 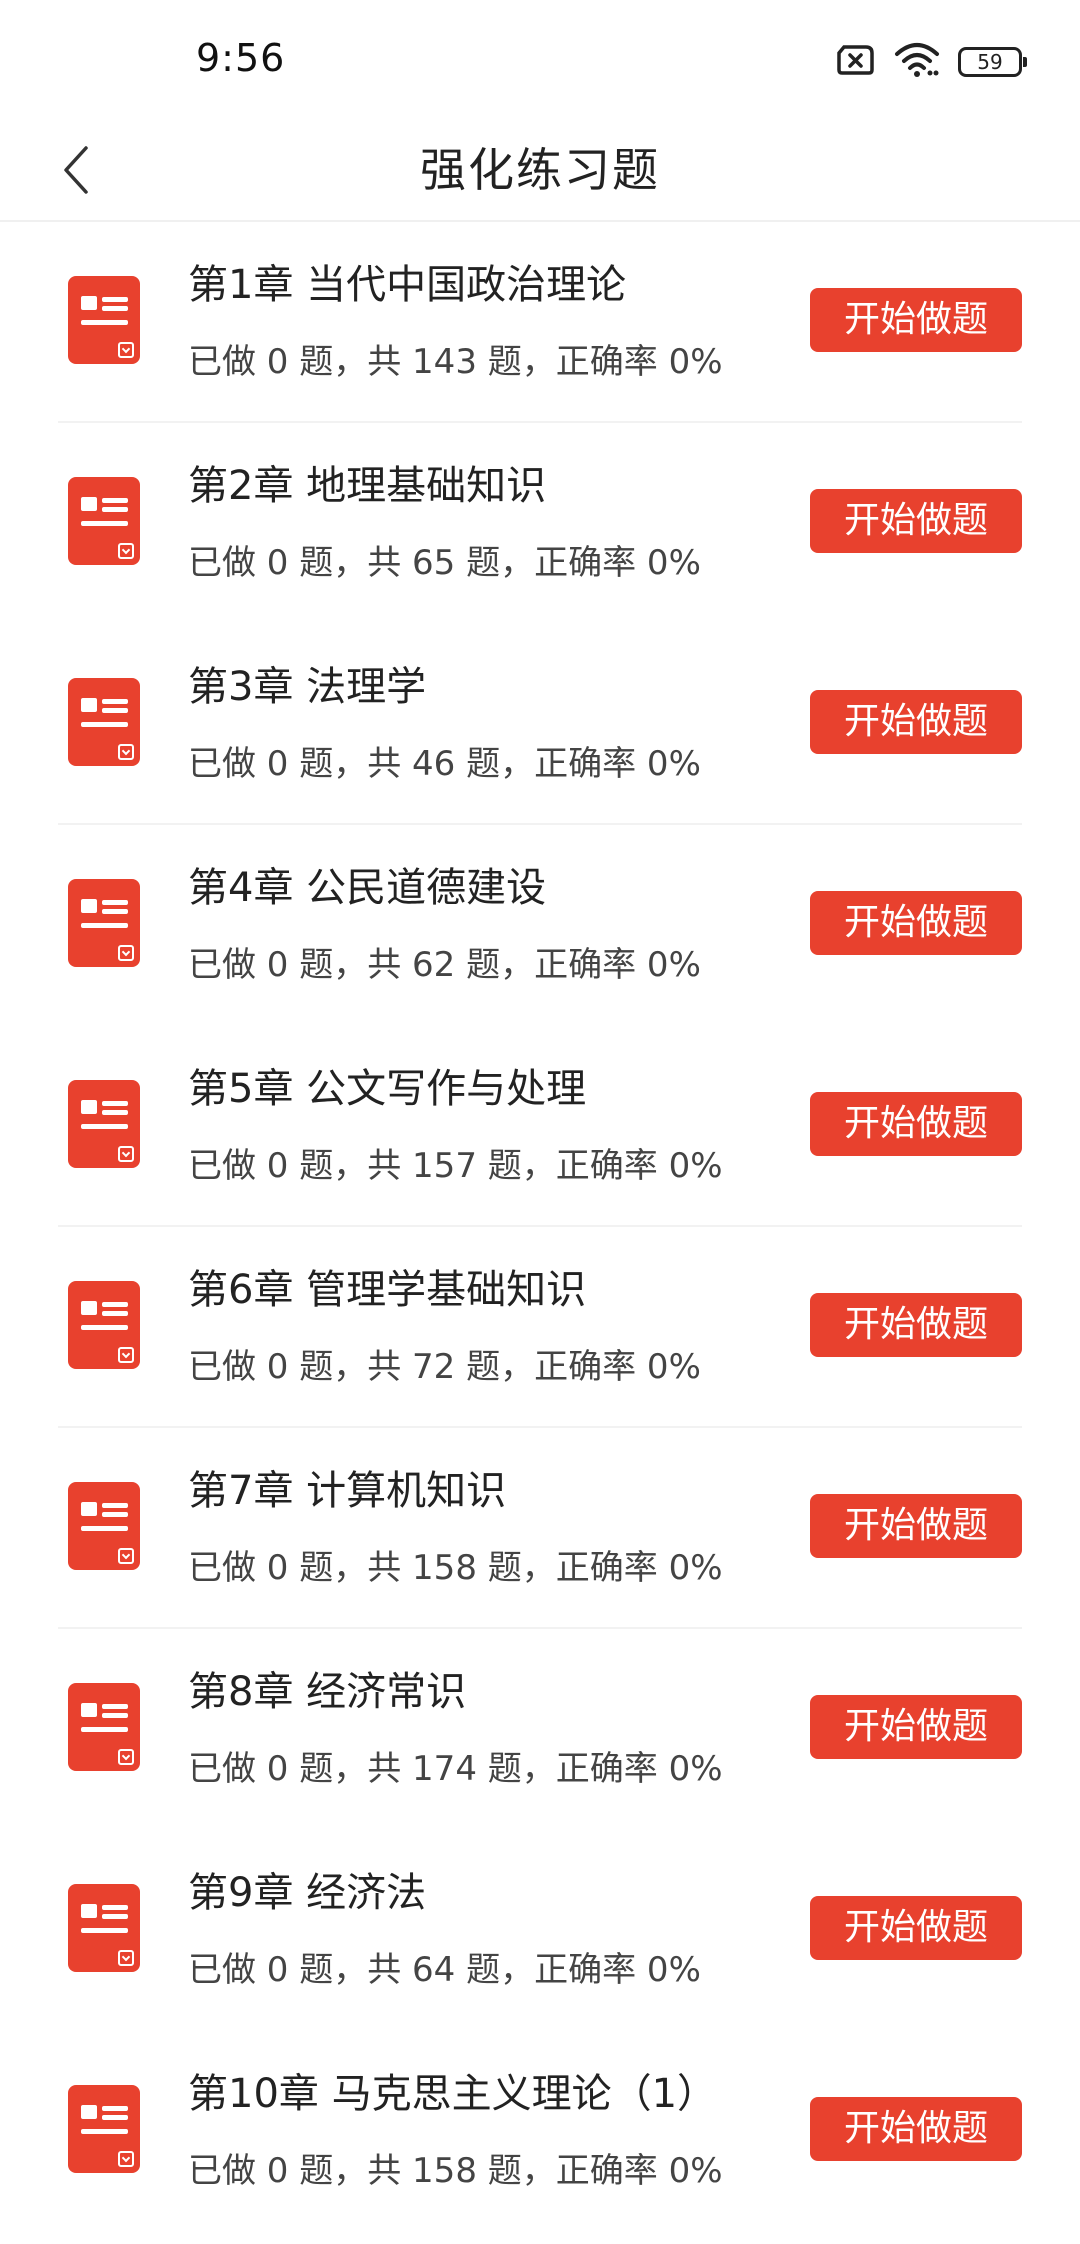 I want to click on chapter-title: 第3章 法理学, so click(x=307, y=687).